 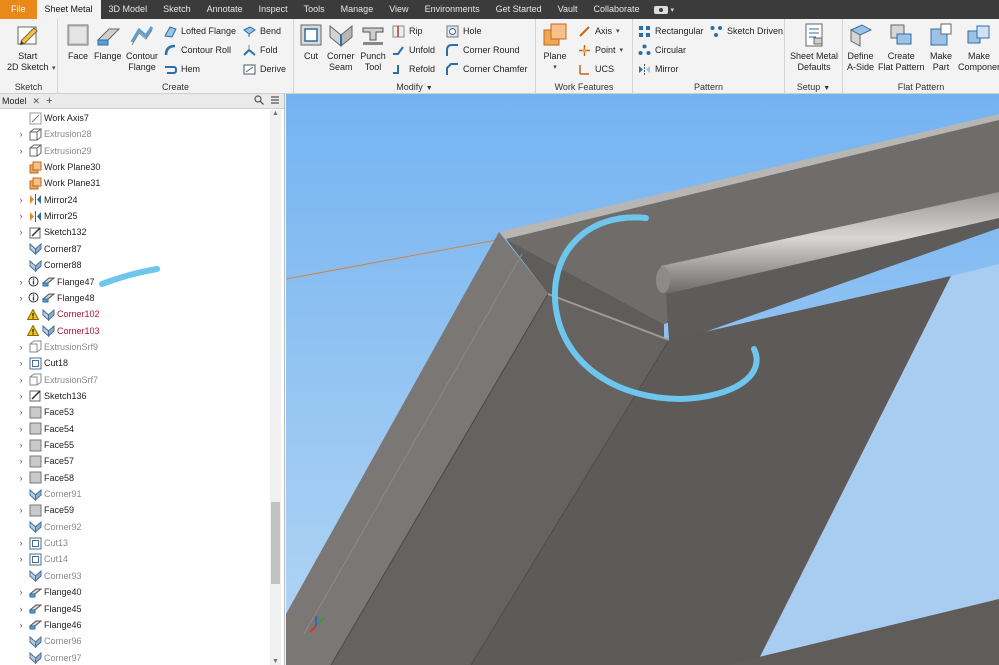 What do you see at coordinates (596, 69) in the screenshot?
I see `ucs-button: UCS` at bounding box center [596, 69].